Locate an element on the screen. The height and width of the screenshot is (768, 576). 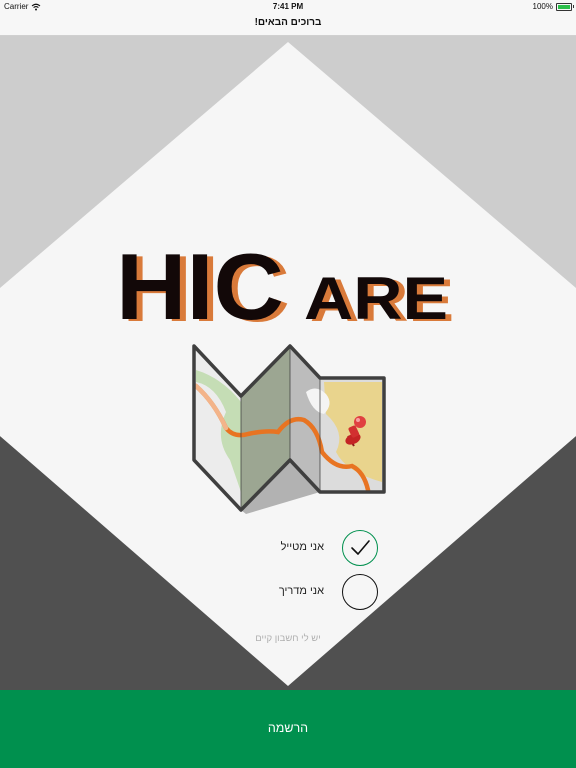
role-radio-traveler is located at coordinates (360, 548).